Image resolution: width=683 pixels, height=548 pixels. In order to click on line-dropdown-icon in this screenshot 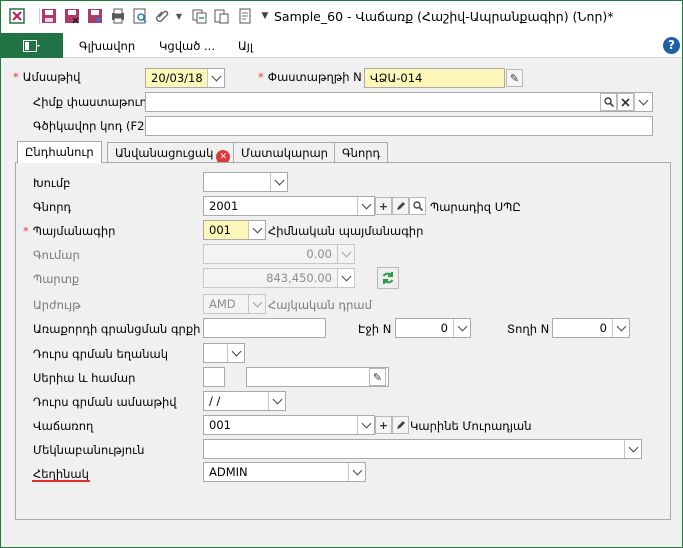, I will do `click(620, 328)`.